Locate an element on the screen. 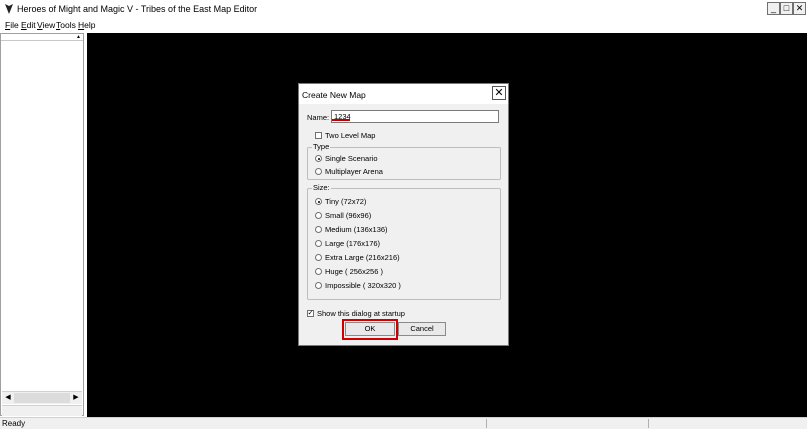 This screenshot has width=807, height=429. show-startup-label: Show this dialog at startup is located at coordinates (361, 313).